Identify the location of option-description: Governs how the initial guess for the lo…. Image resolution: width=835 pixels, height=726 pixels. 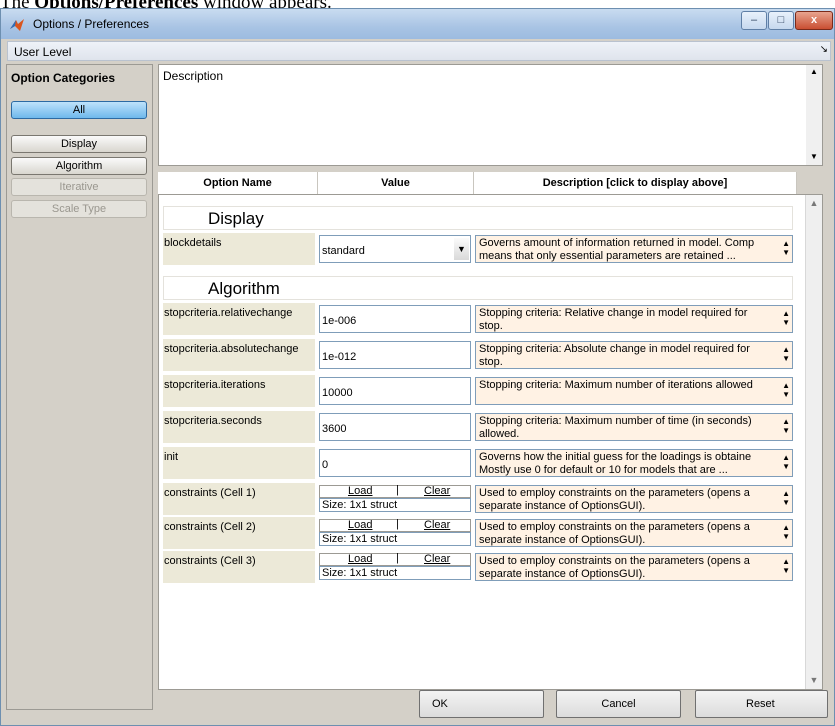
(634, 463).